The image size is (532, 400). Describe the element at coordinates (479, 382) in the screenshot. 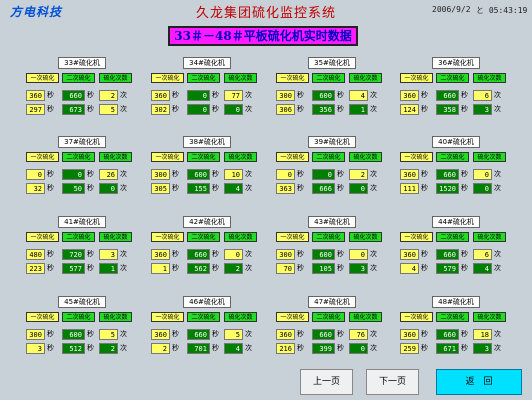

I see `back-button: 返 回` at that location.